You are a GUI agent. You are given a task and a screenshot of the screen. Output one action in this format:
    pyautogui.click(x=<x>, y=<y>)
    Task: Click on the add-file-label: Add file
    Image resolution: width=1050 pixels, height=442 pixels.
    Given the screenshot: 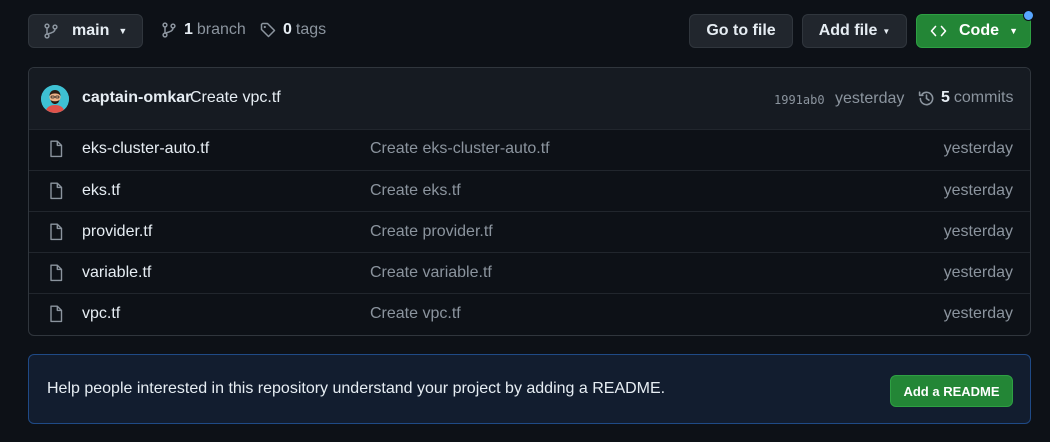 What is the action you would take?
    pyautogui.click(x=848, y=30)
    